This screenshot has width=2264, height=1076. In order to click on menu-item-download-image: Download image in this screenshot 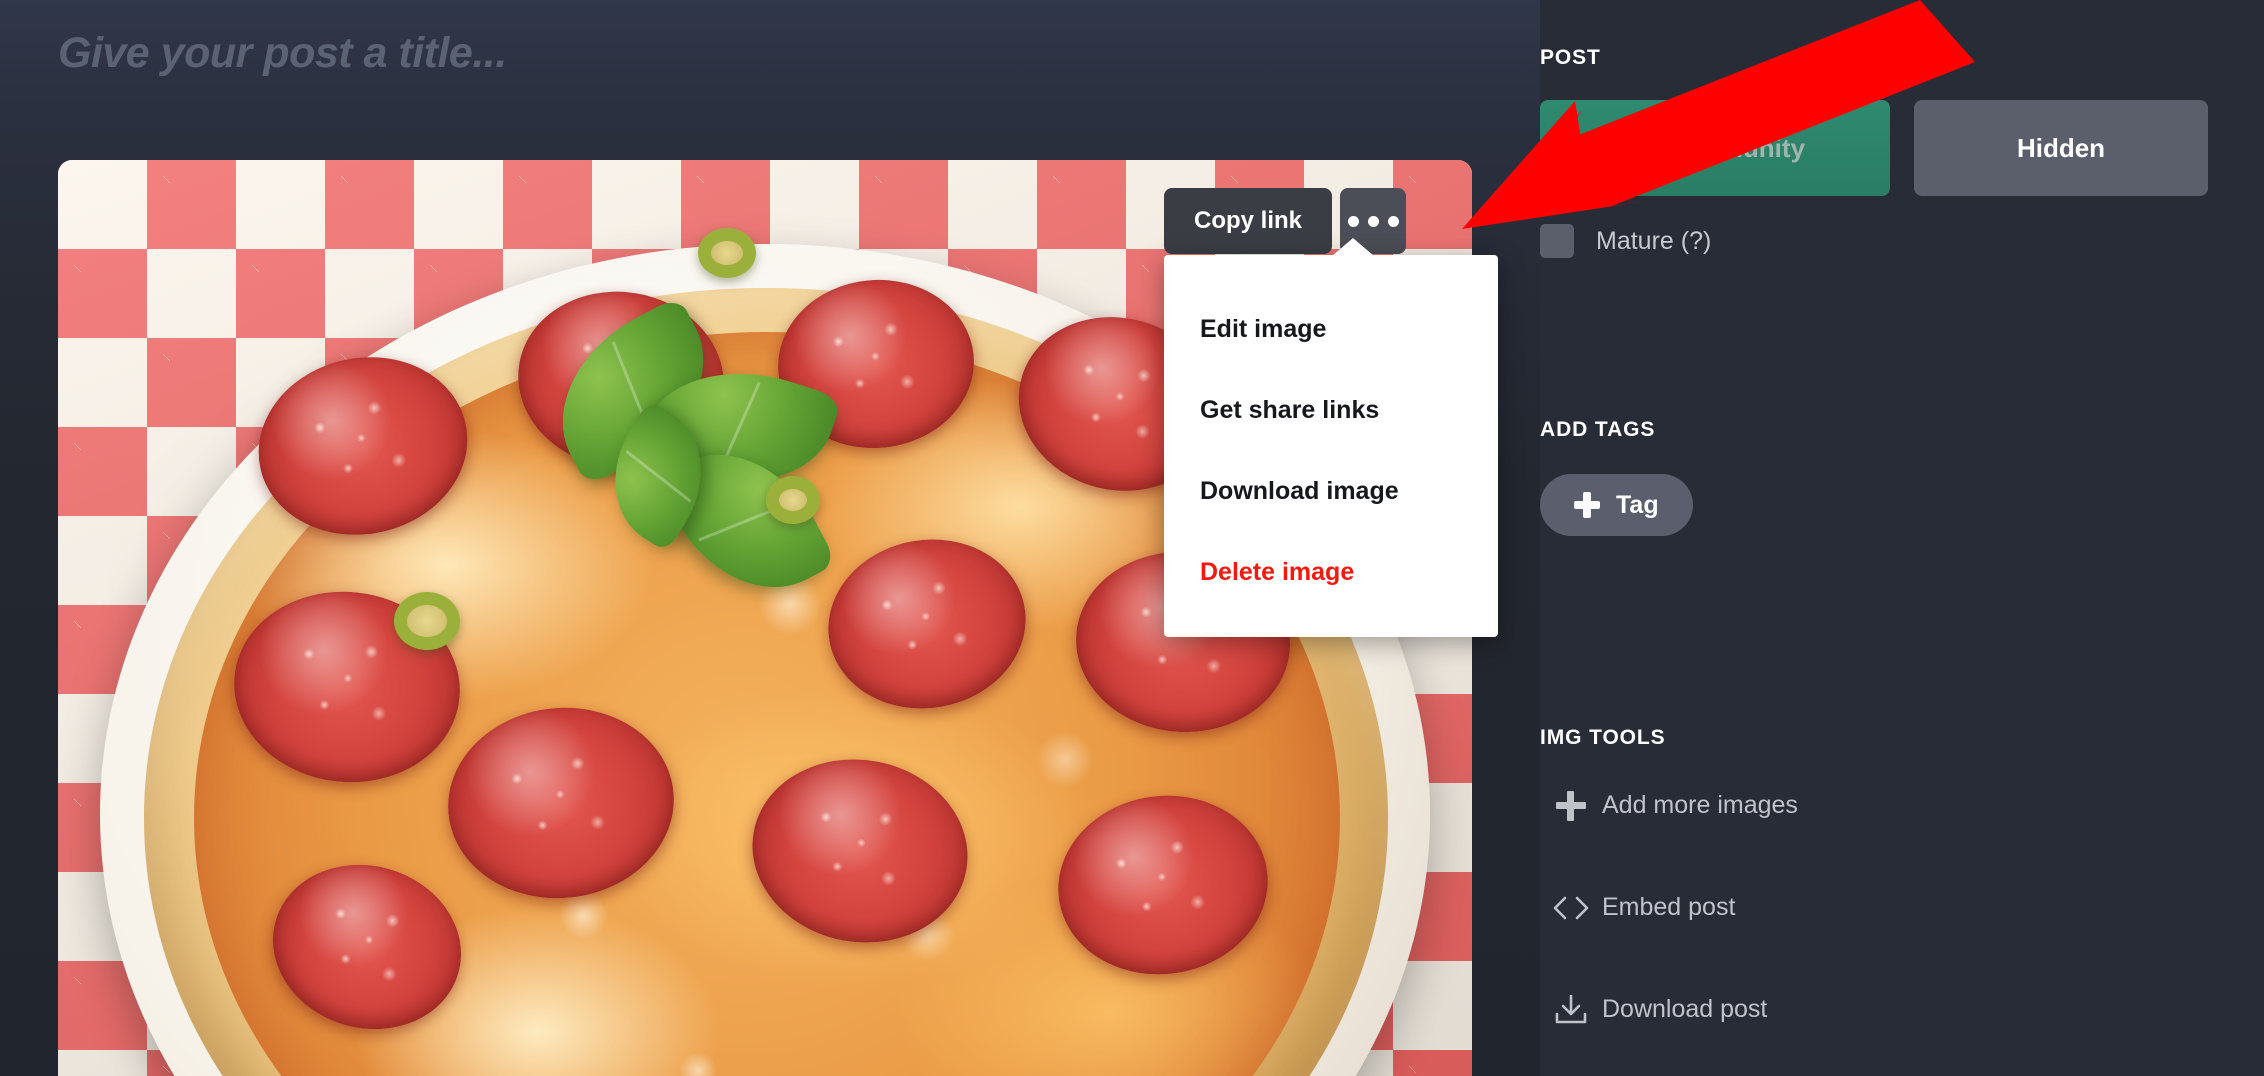, I will do `click(1331, 491)`.